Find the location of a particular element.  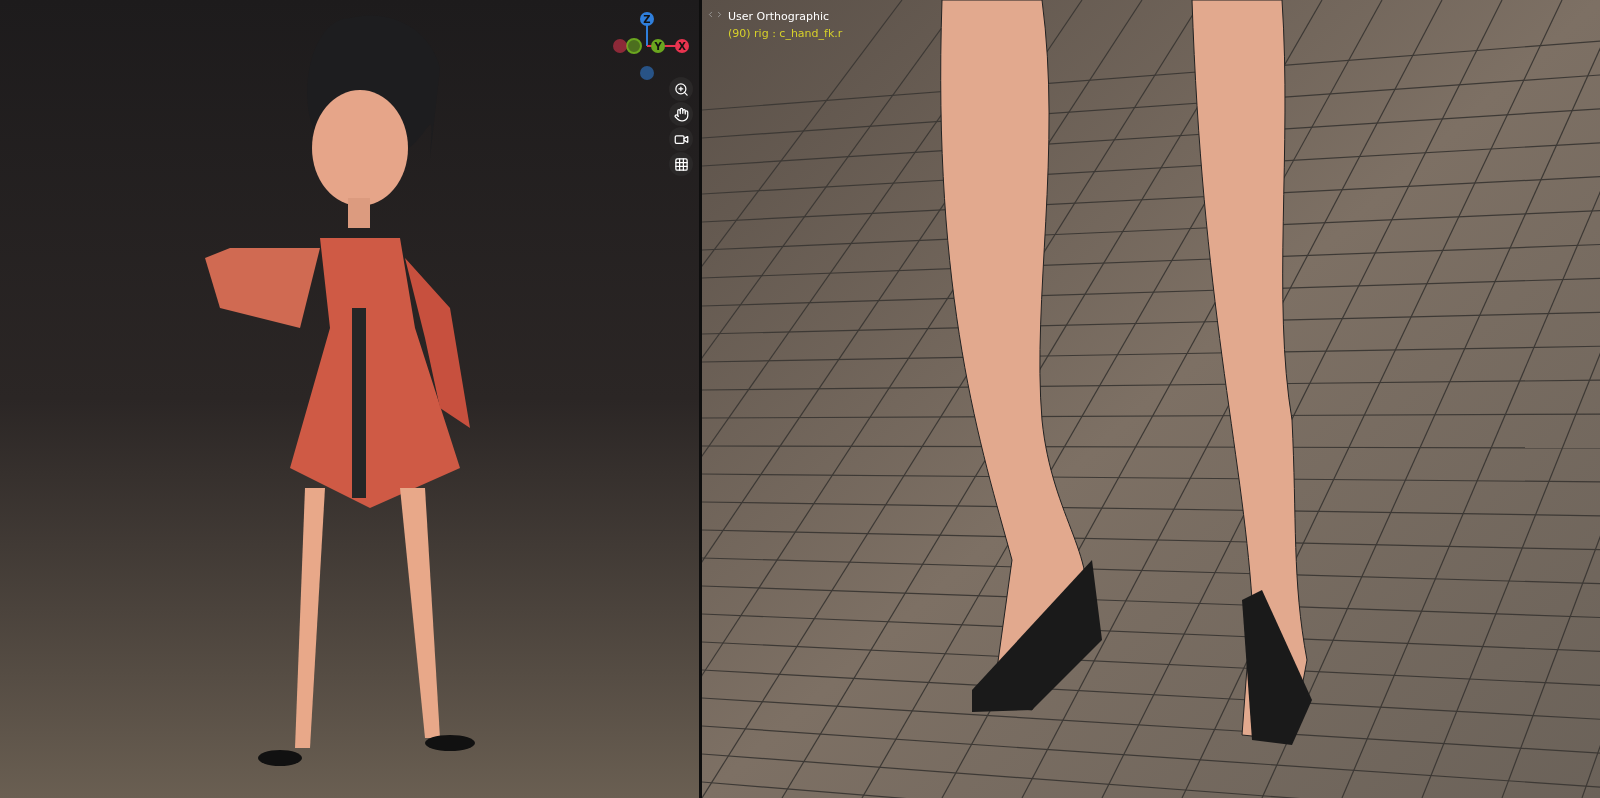

camera-icon is located at coordinates (681, 139).